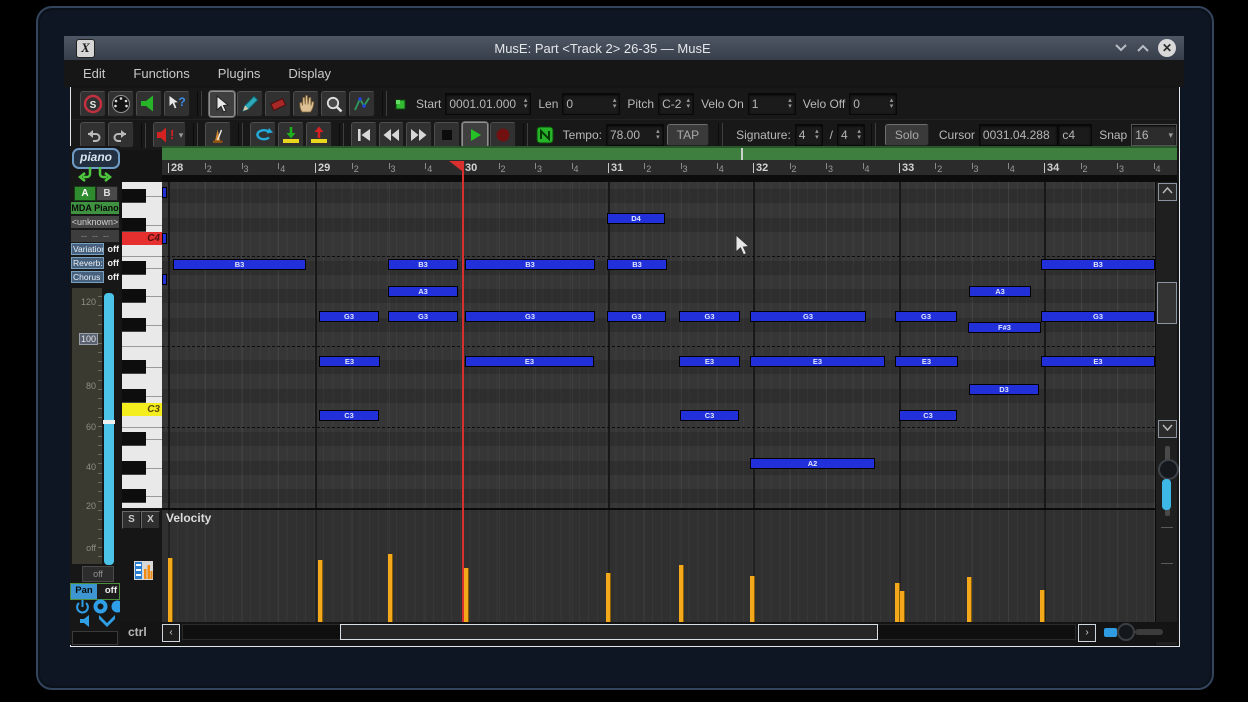 This screenshot has height=702, width=1248. Describe the element at coordinates (1121, 48) in the screenshot. I see `minimize-button` at that location.